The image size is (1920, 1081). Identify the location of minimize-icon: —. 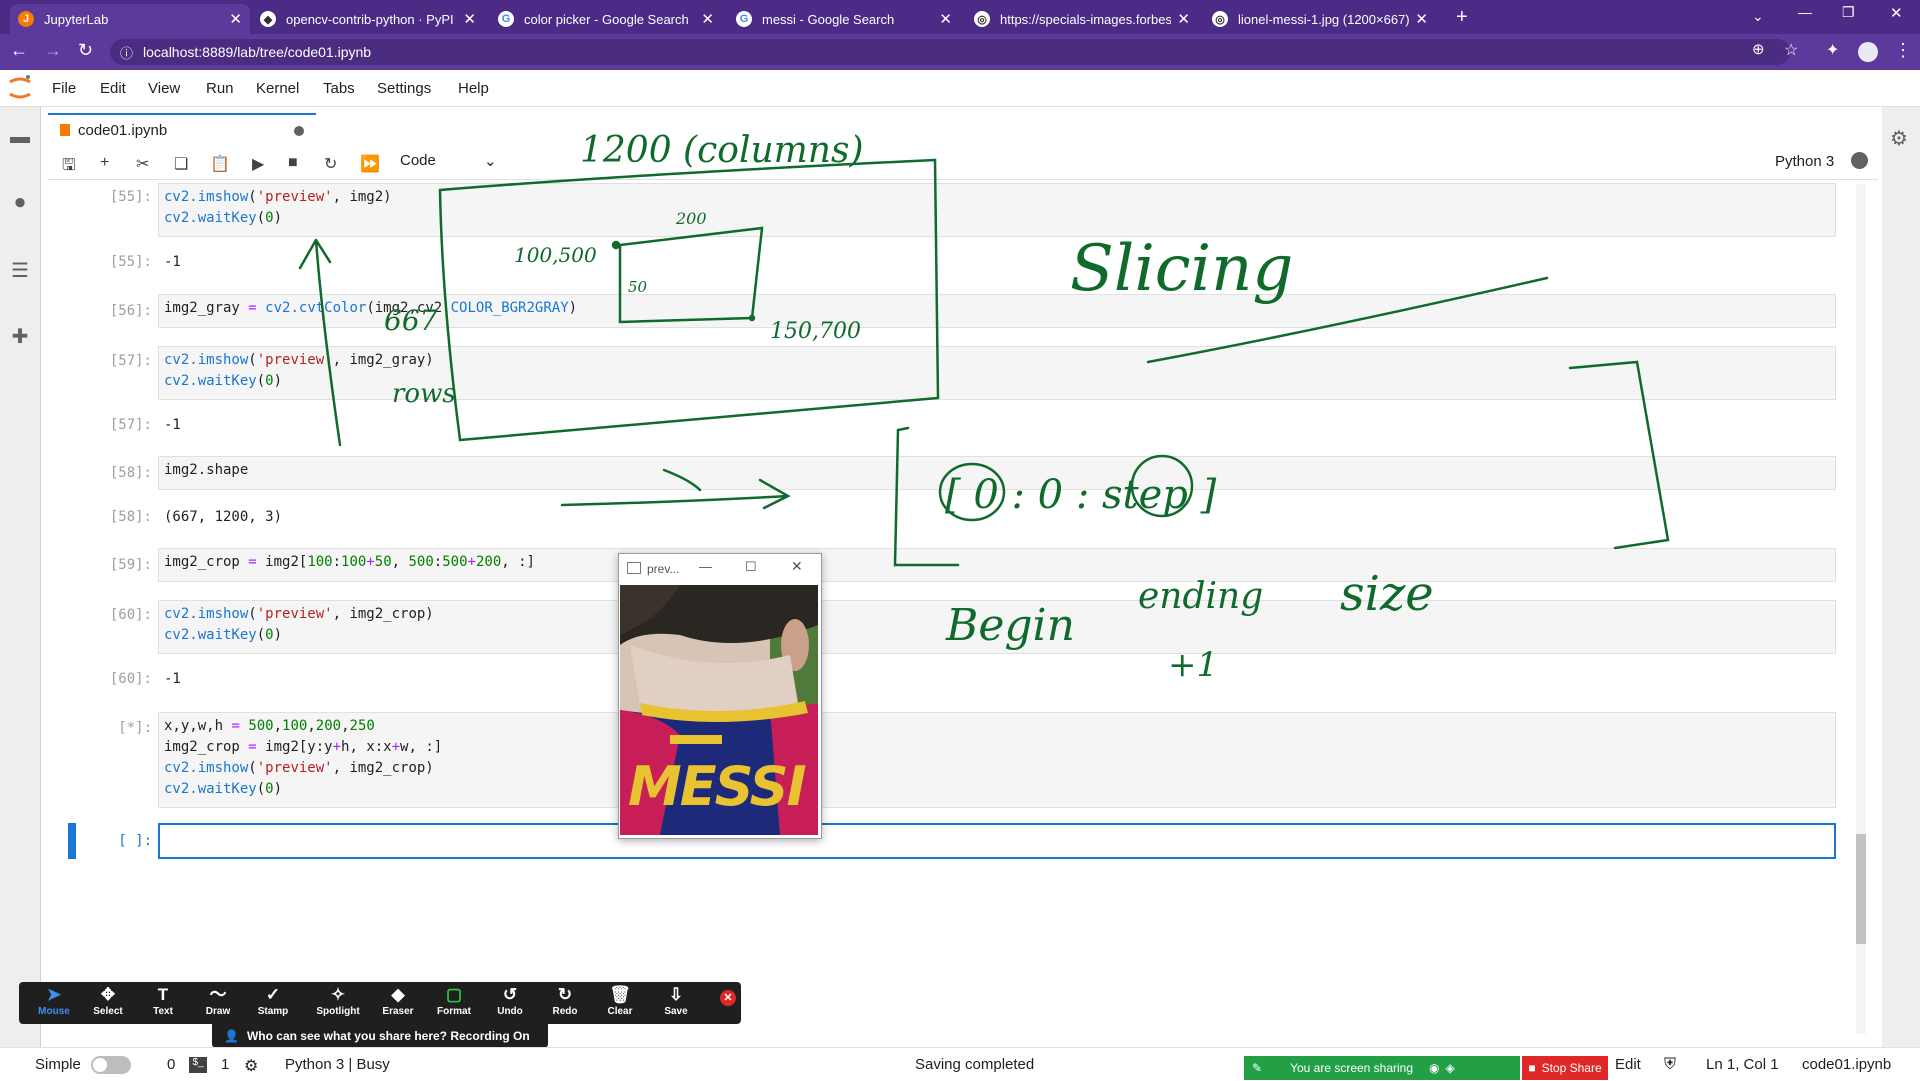
(705, 566).